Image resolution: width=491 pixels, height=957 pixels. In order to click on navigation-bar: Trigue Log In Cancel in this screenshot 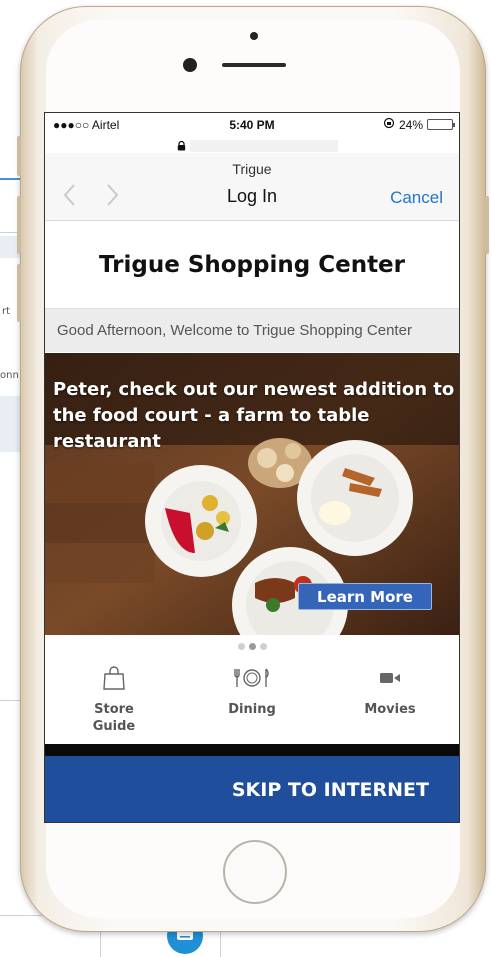, I will do `click(252, 187)`.